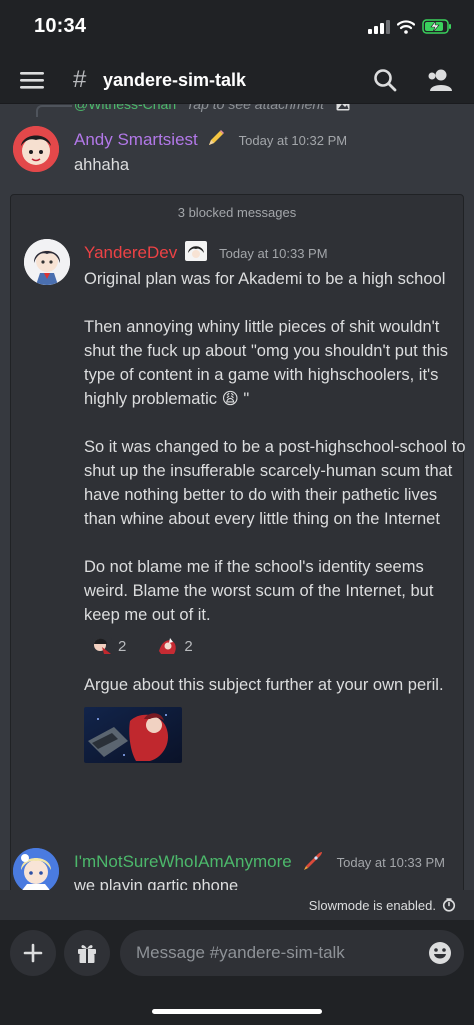  Describe the element at coordinates (156, 883) in the screenshot. I see `message-text: we playin gartic phone` at that location.